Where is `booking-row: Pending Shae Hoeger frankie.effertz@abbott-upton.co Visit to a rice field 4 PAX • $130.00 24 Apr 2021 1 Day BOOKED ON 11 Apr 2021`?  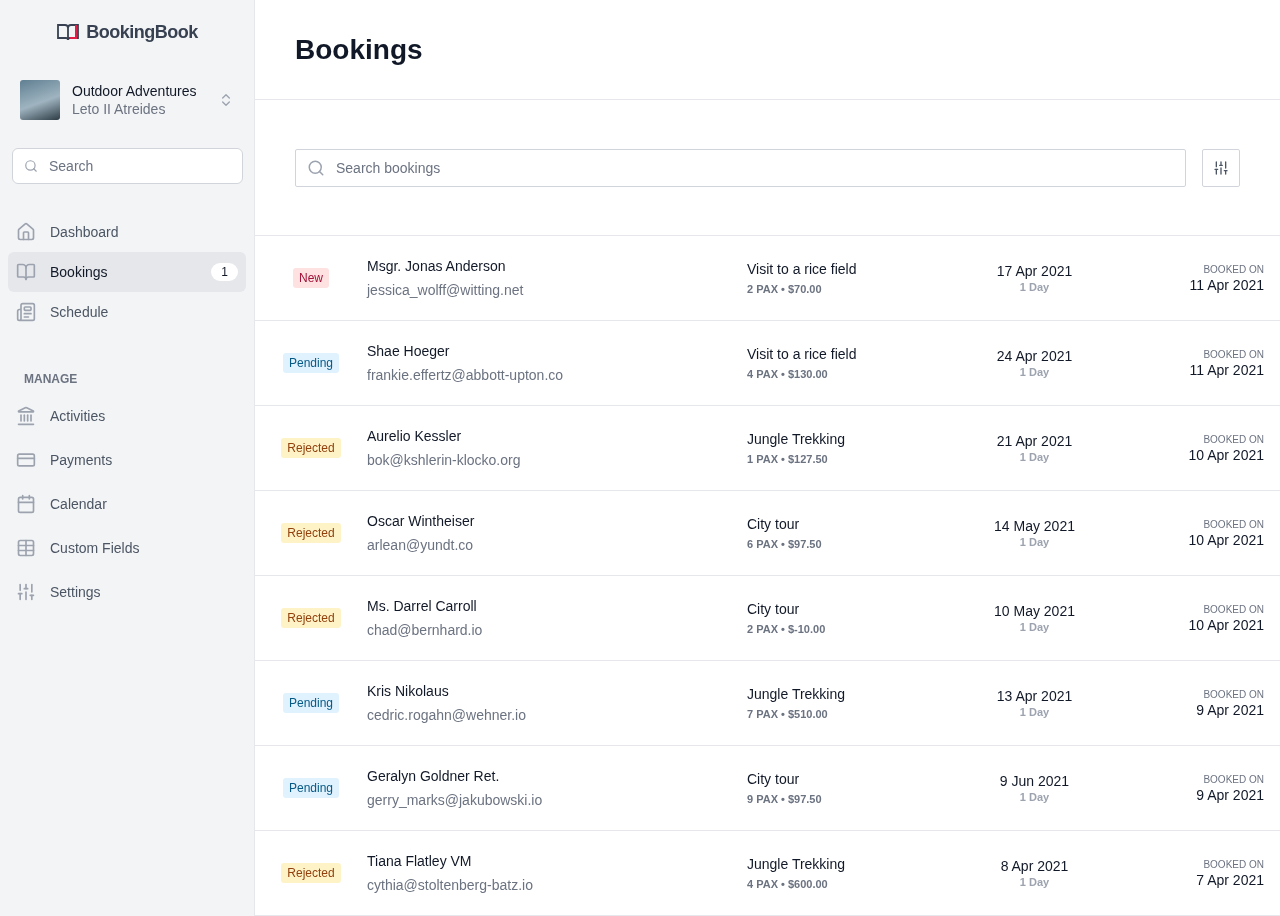
booking-row: Pending Shae Hoeger frankie.effertz@abbott-upton.co Visit to a rice field 4 PAX • $130.00 24 Apr 2021 1 Day BOOKED ON 11 Apr 2021 is located at coordinates (767, 363).